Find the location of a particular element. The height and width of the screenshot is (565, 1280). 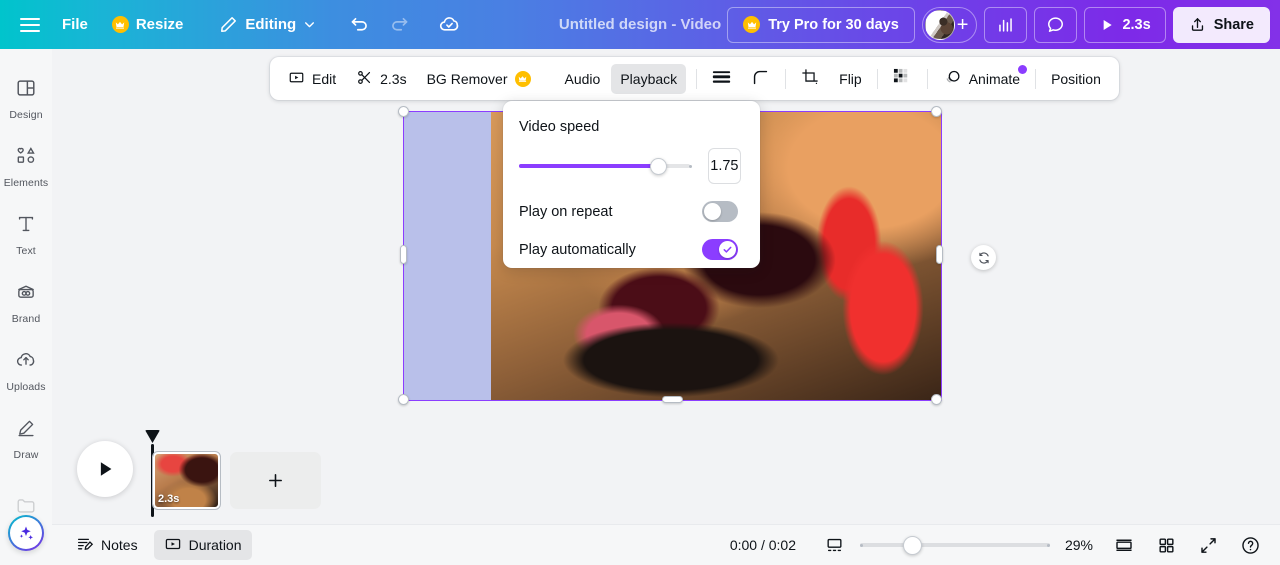

video-speed-input: 1.75 is located at coordinates (724, 166).